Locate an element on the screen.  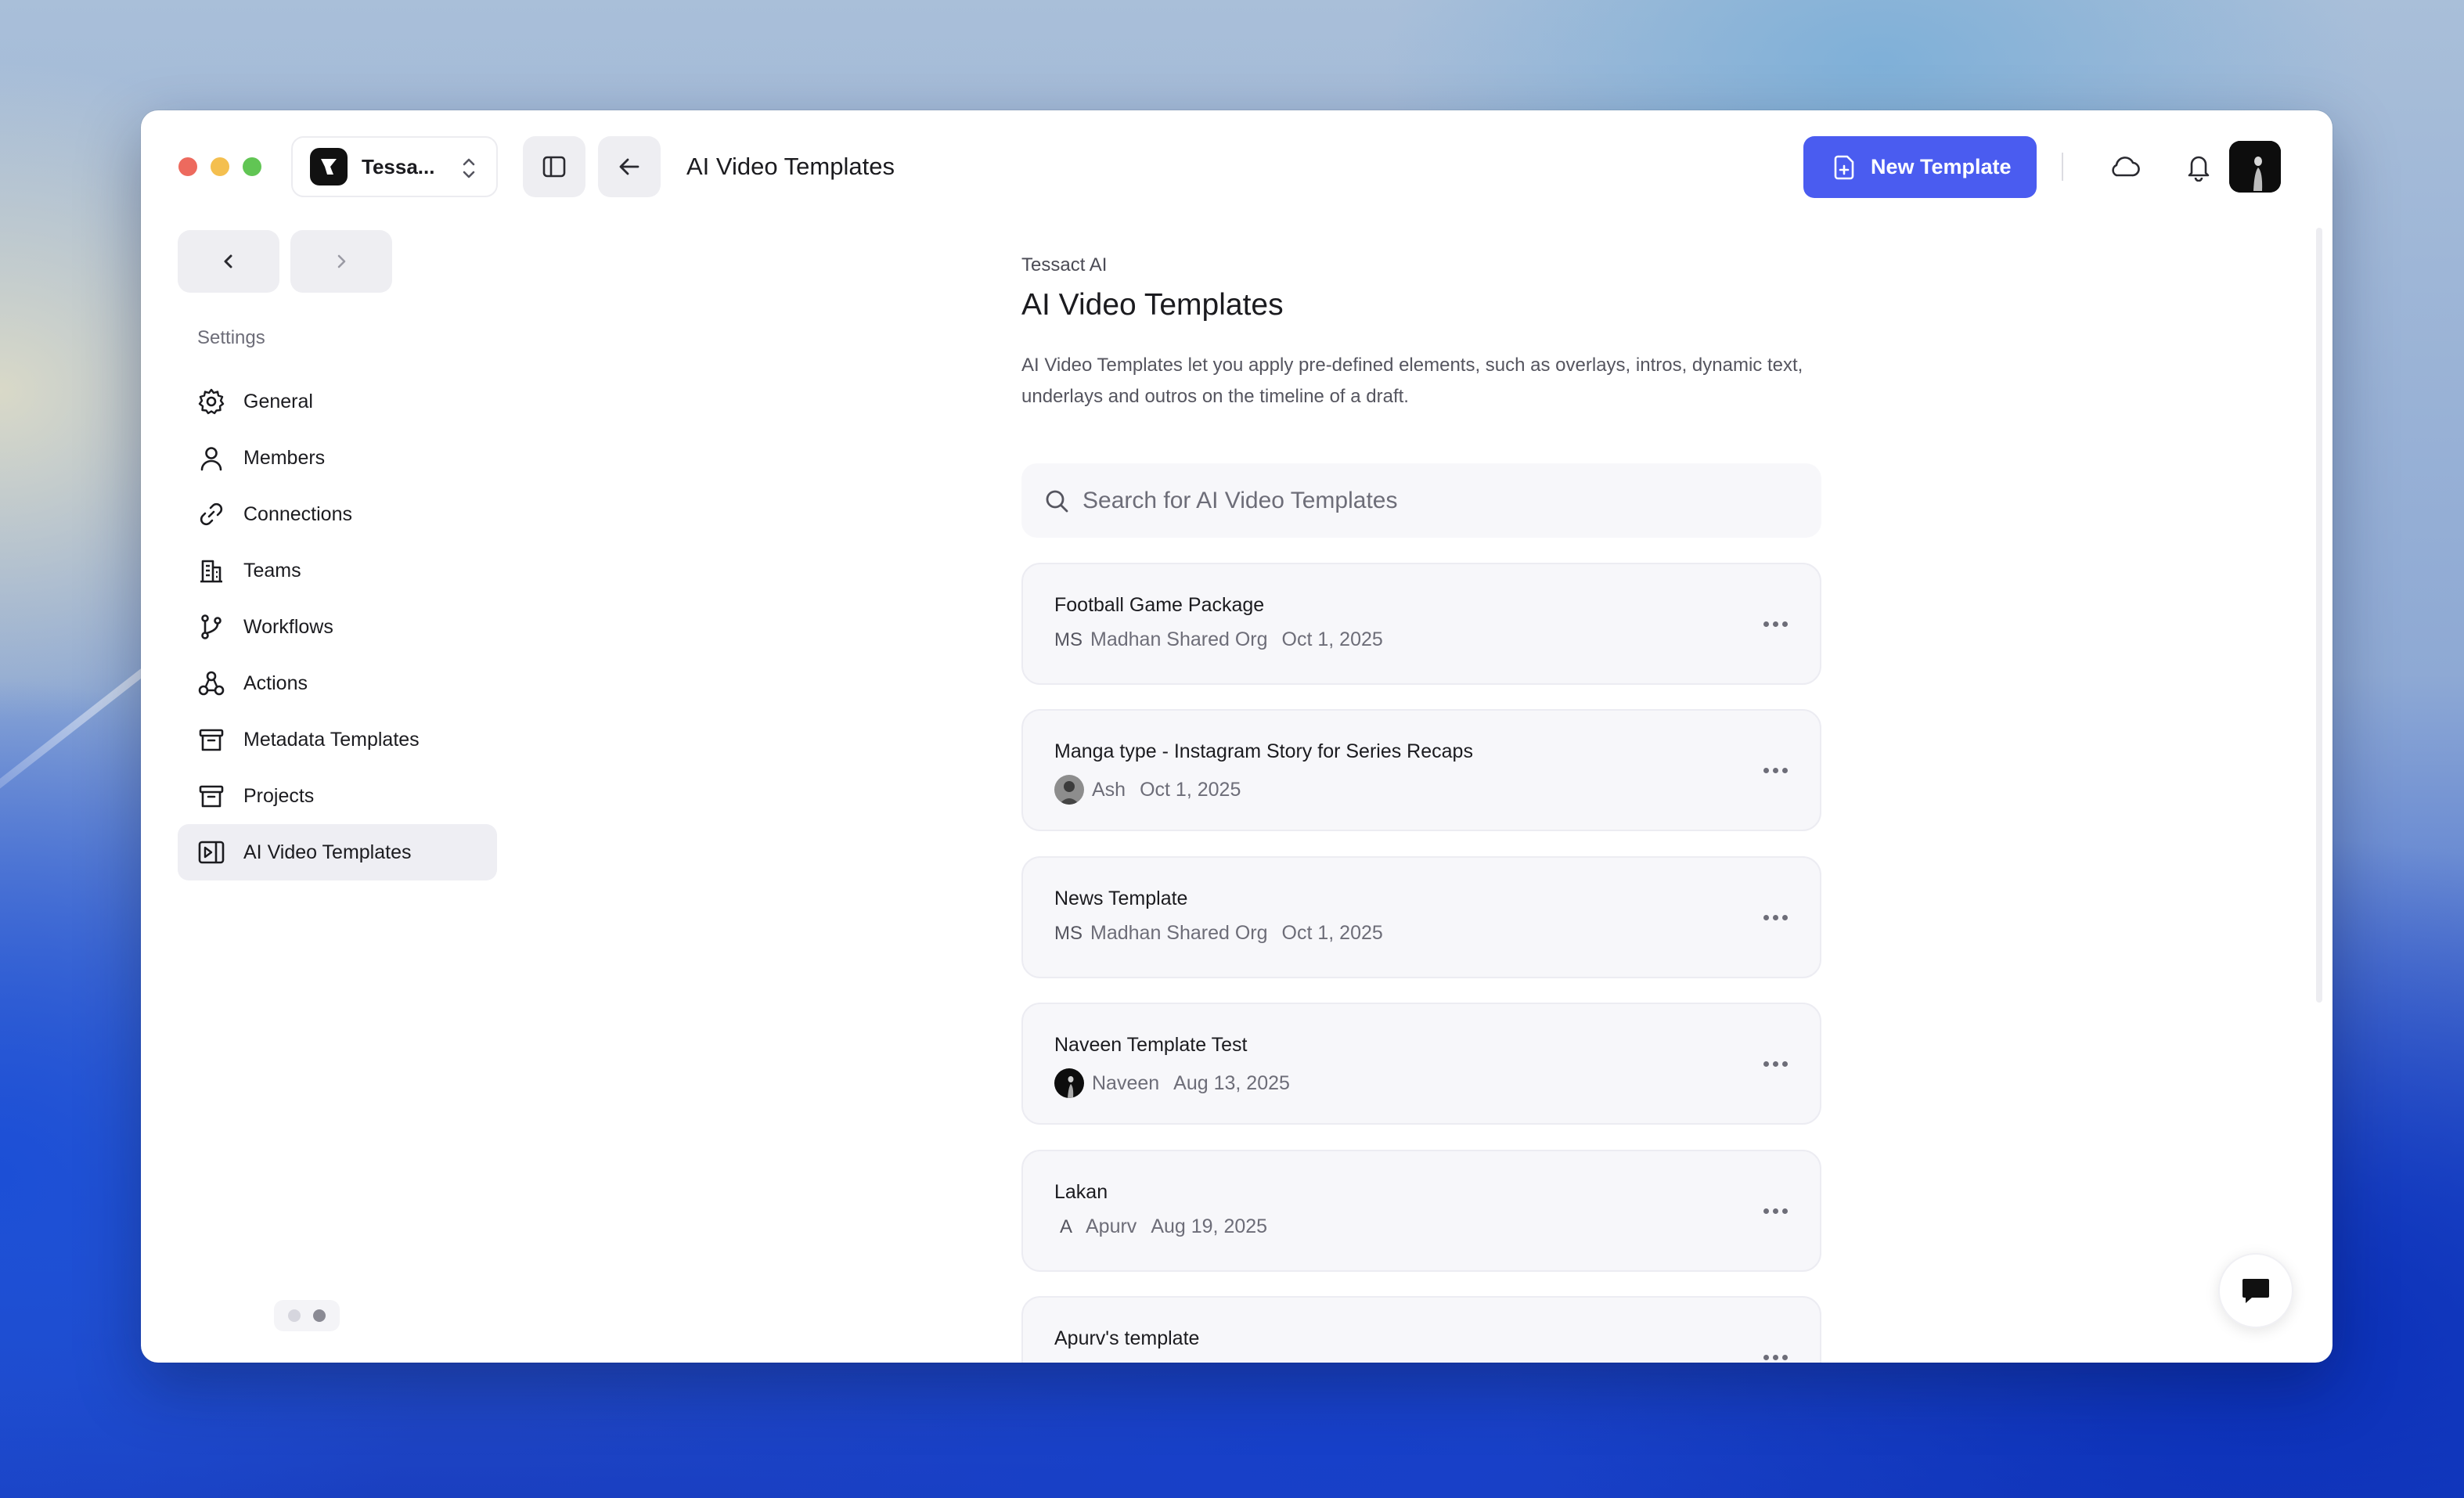
video-template-icon is located at coordinates (212, 852).